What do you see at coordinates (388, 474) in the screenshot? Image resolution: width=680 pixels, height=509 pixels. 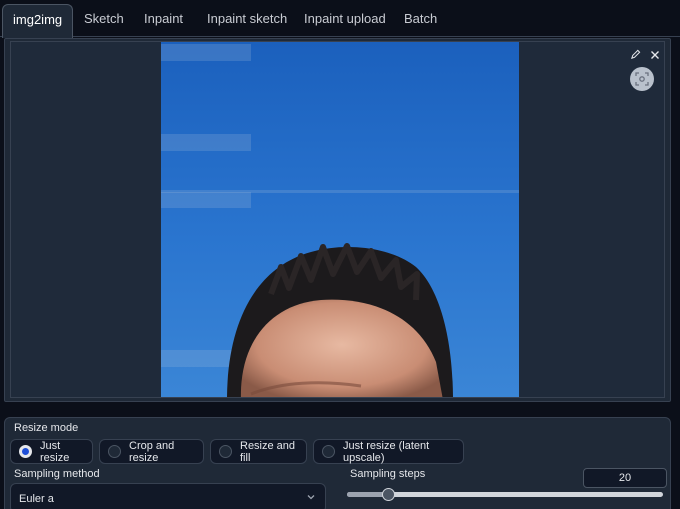 I see `sampling-steps-label: Sampling steps` at bounding box center [388, 474].